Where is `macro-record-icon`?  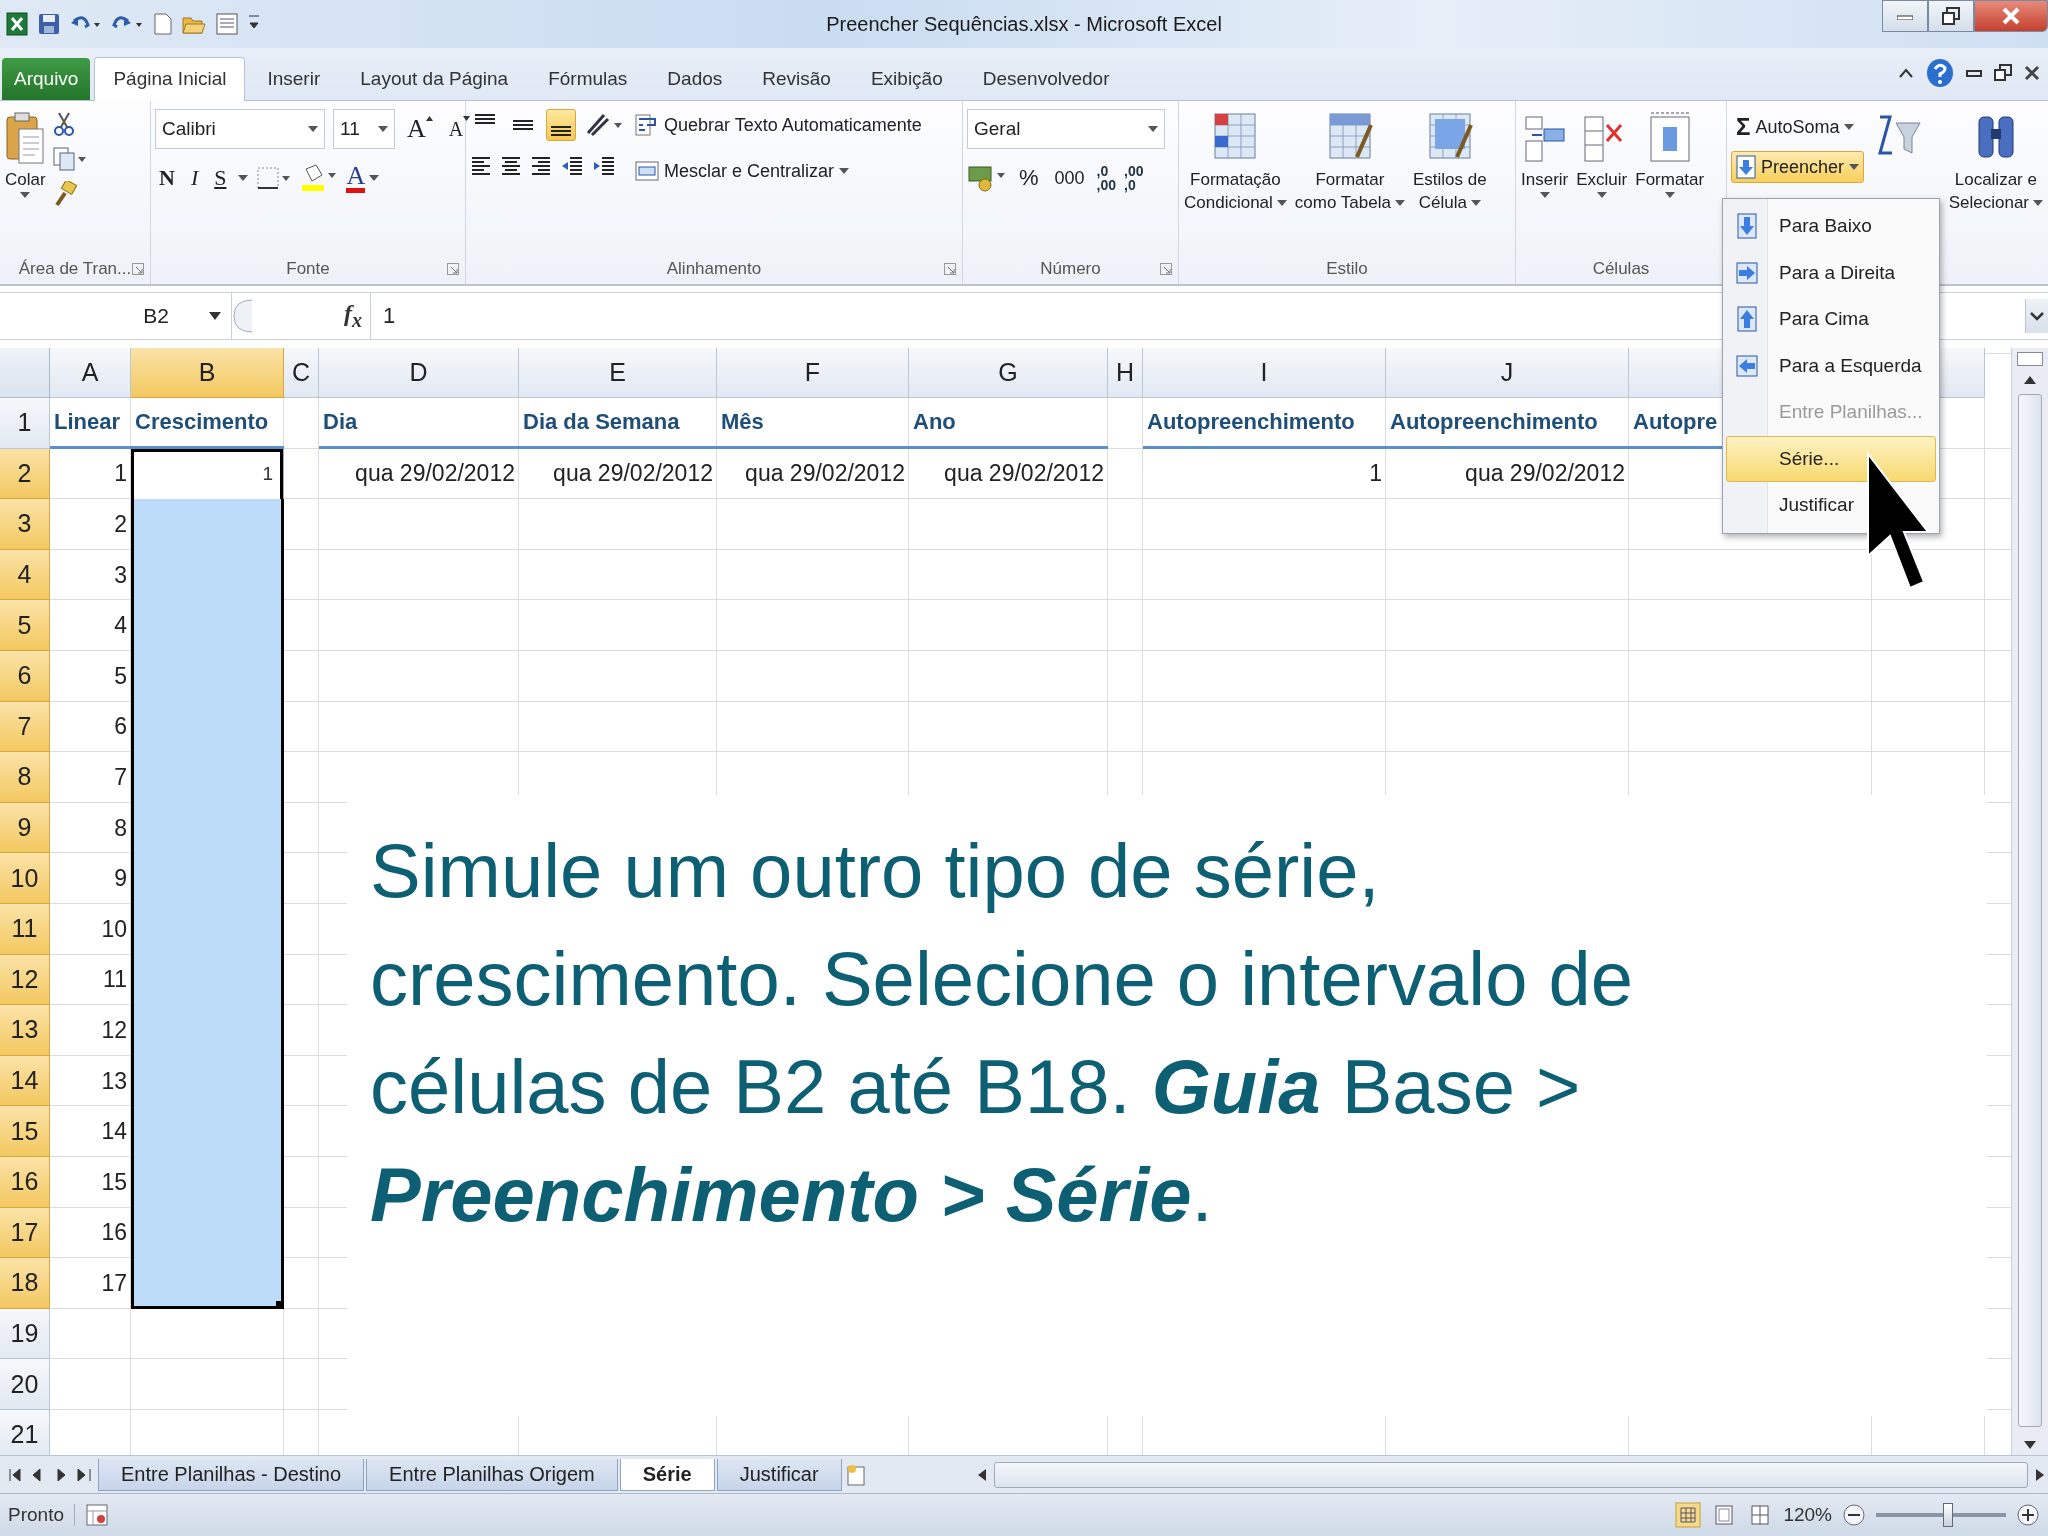
macro-record-icon is located at coordinates (97, 1515).